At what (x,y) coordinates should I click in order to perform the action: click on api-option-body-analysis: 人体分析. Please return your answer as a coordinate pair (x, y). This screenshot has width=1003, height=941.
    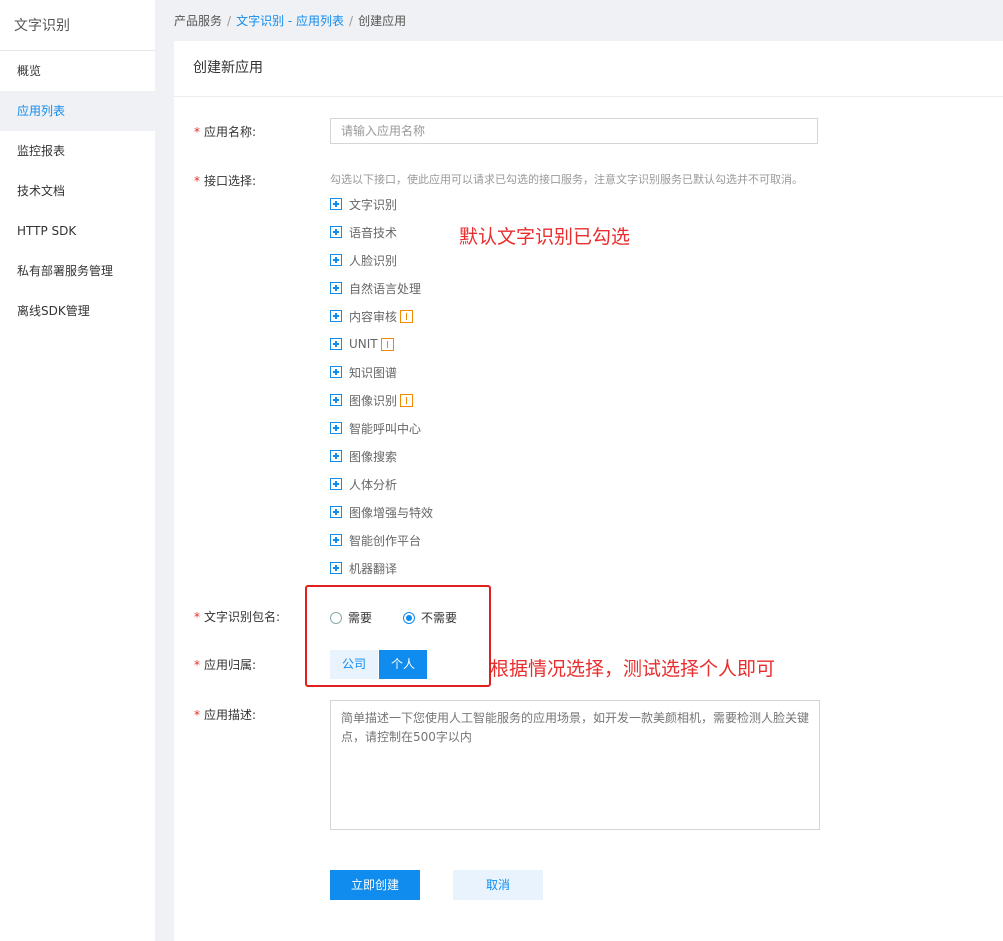
    Looking at the image, I should click on (363, 484).